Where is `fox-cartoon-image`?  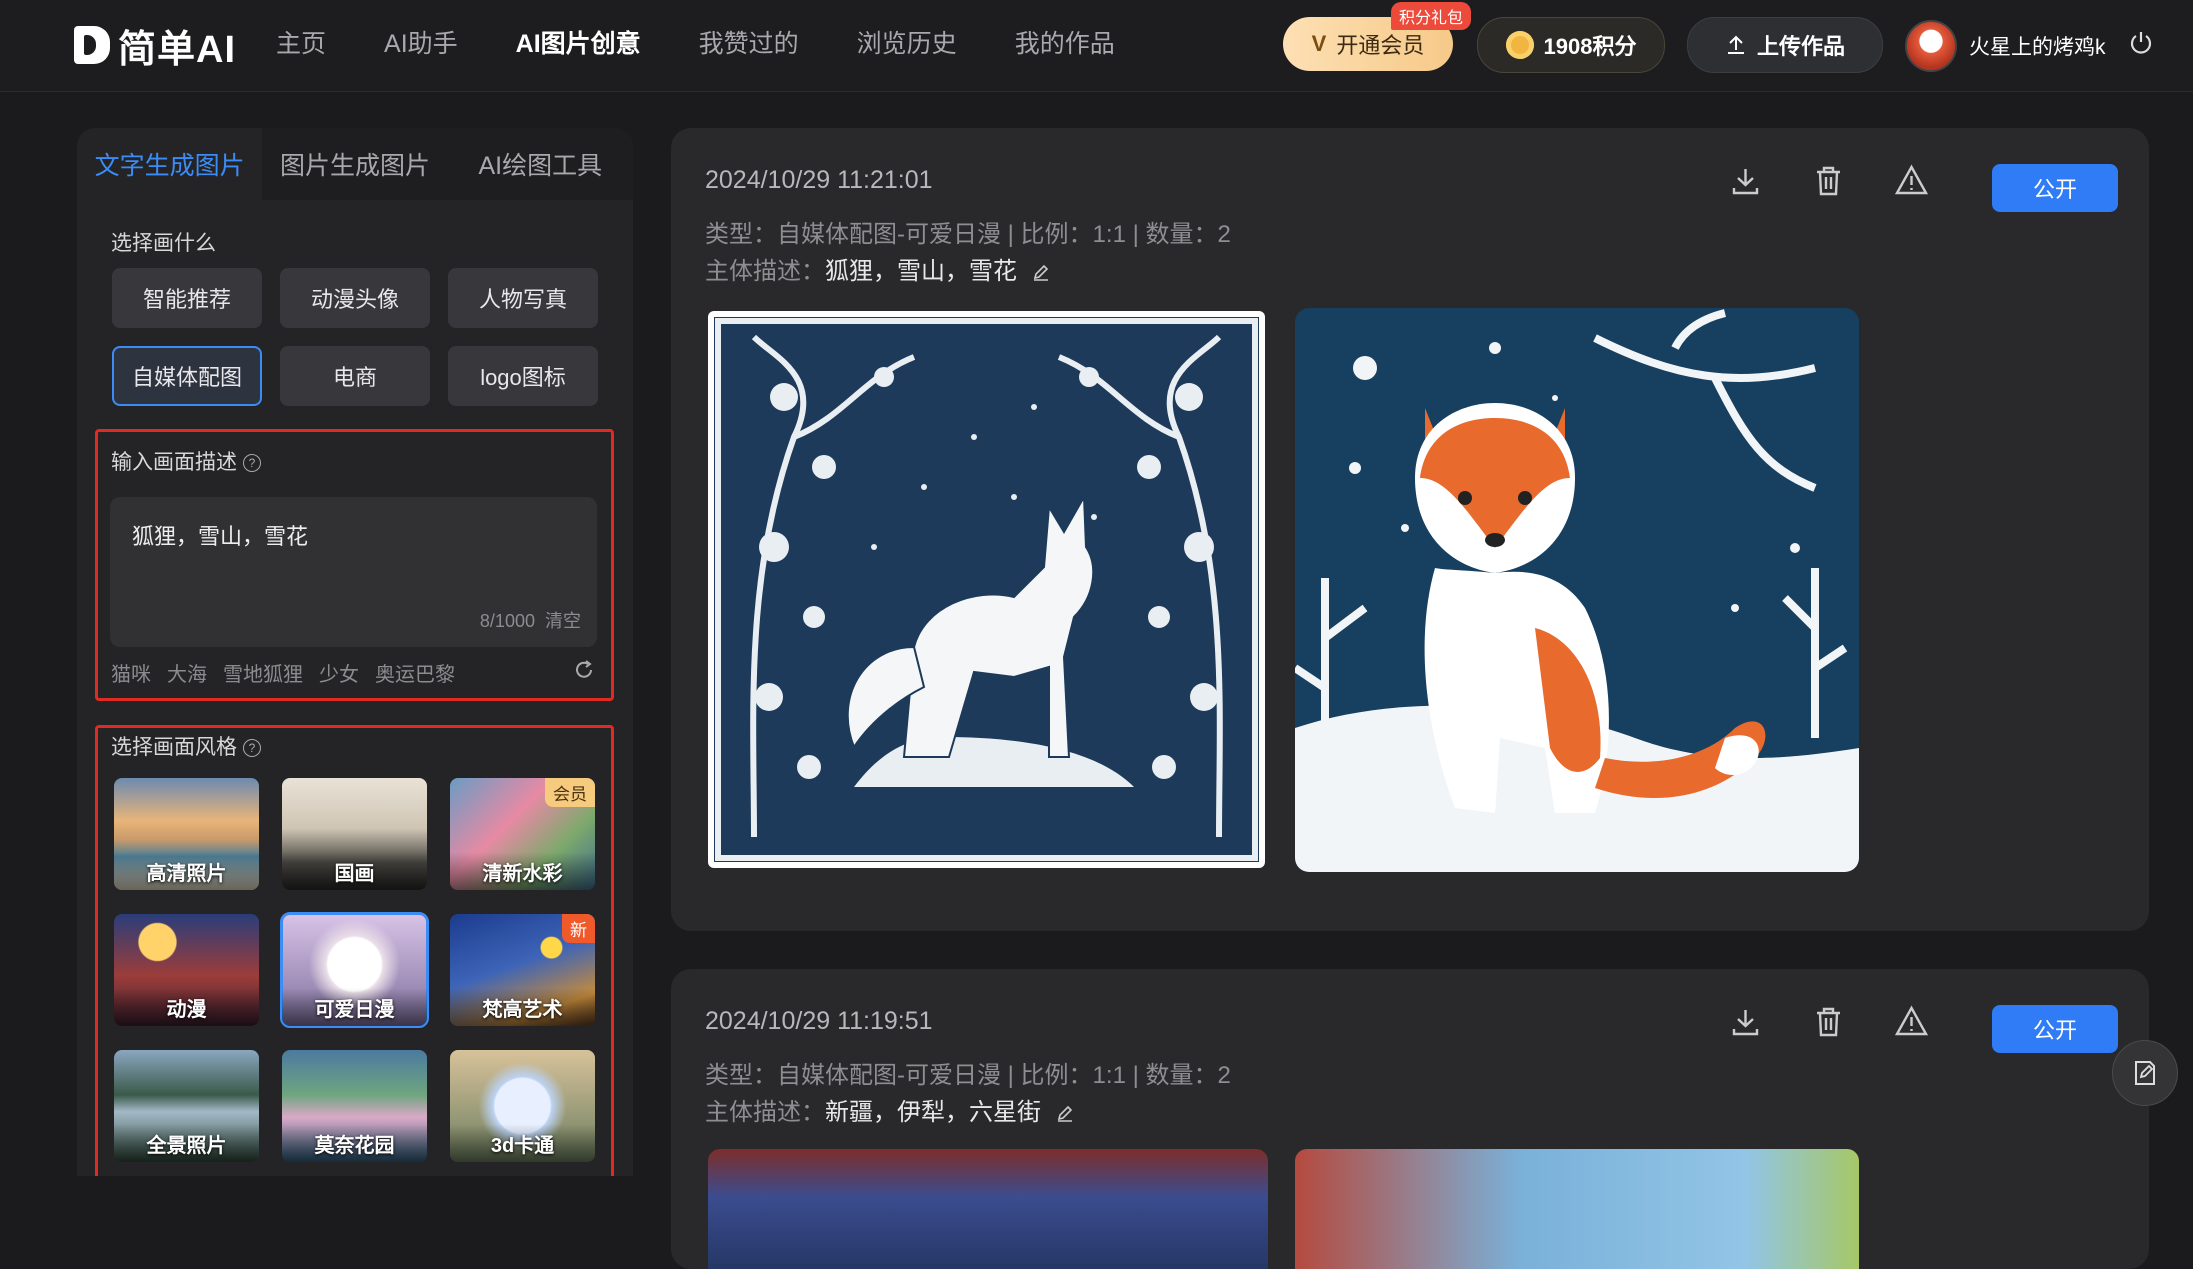 fox-cartoon-image is located at coordinates (1577, 590).